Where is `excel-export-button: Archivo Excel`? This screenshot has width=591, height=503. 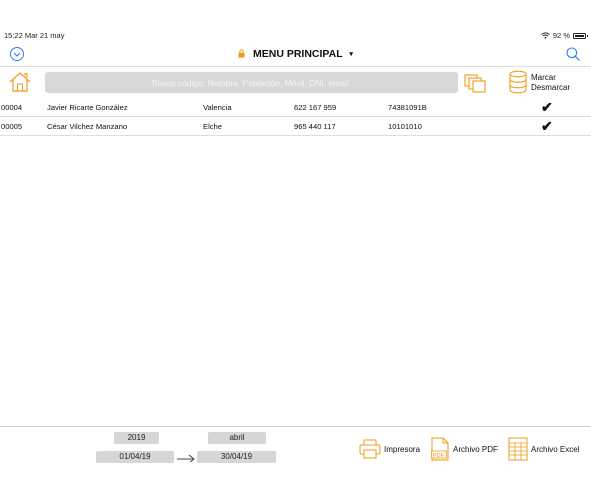 excel-export-button: Archivo Excel is located at coordinates (543, 449).